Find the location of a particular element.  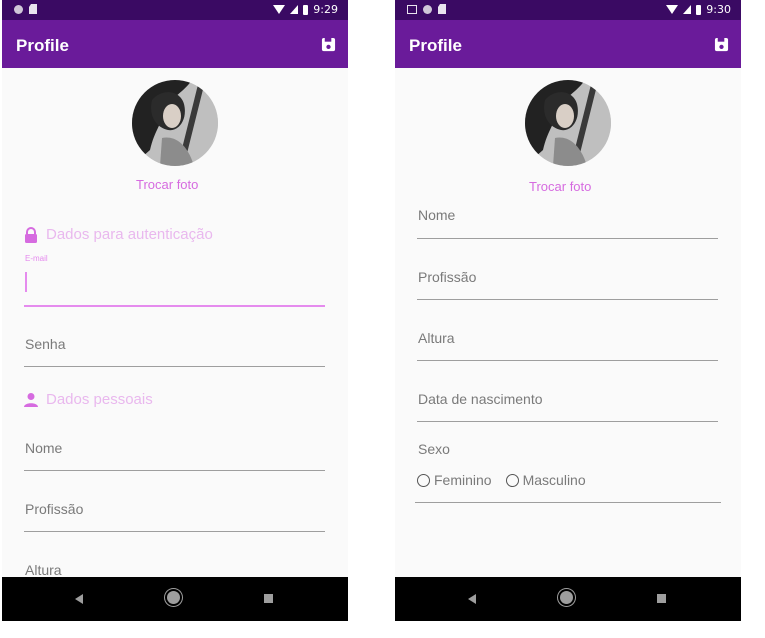

email-label: E-mail is located at coordinates (36, 258).